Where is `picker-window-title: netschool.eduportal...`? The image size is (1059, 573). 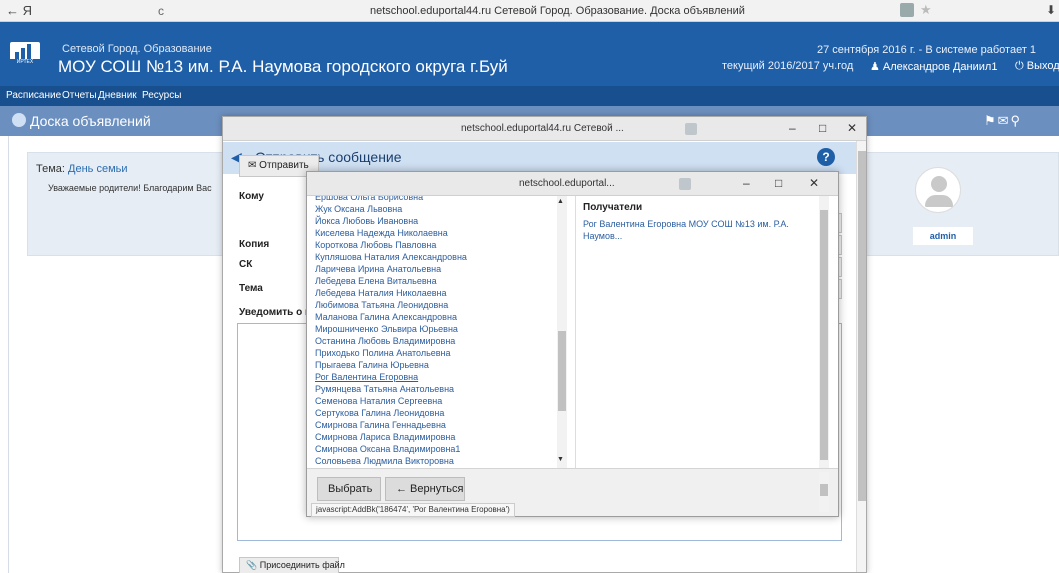 picker-window-title: netschool.eduportal... is located at coordinates (567, 183).